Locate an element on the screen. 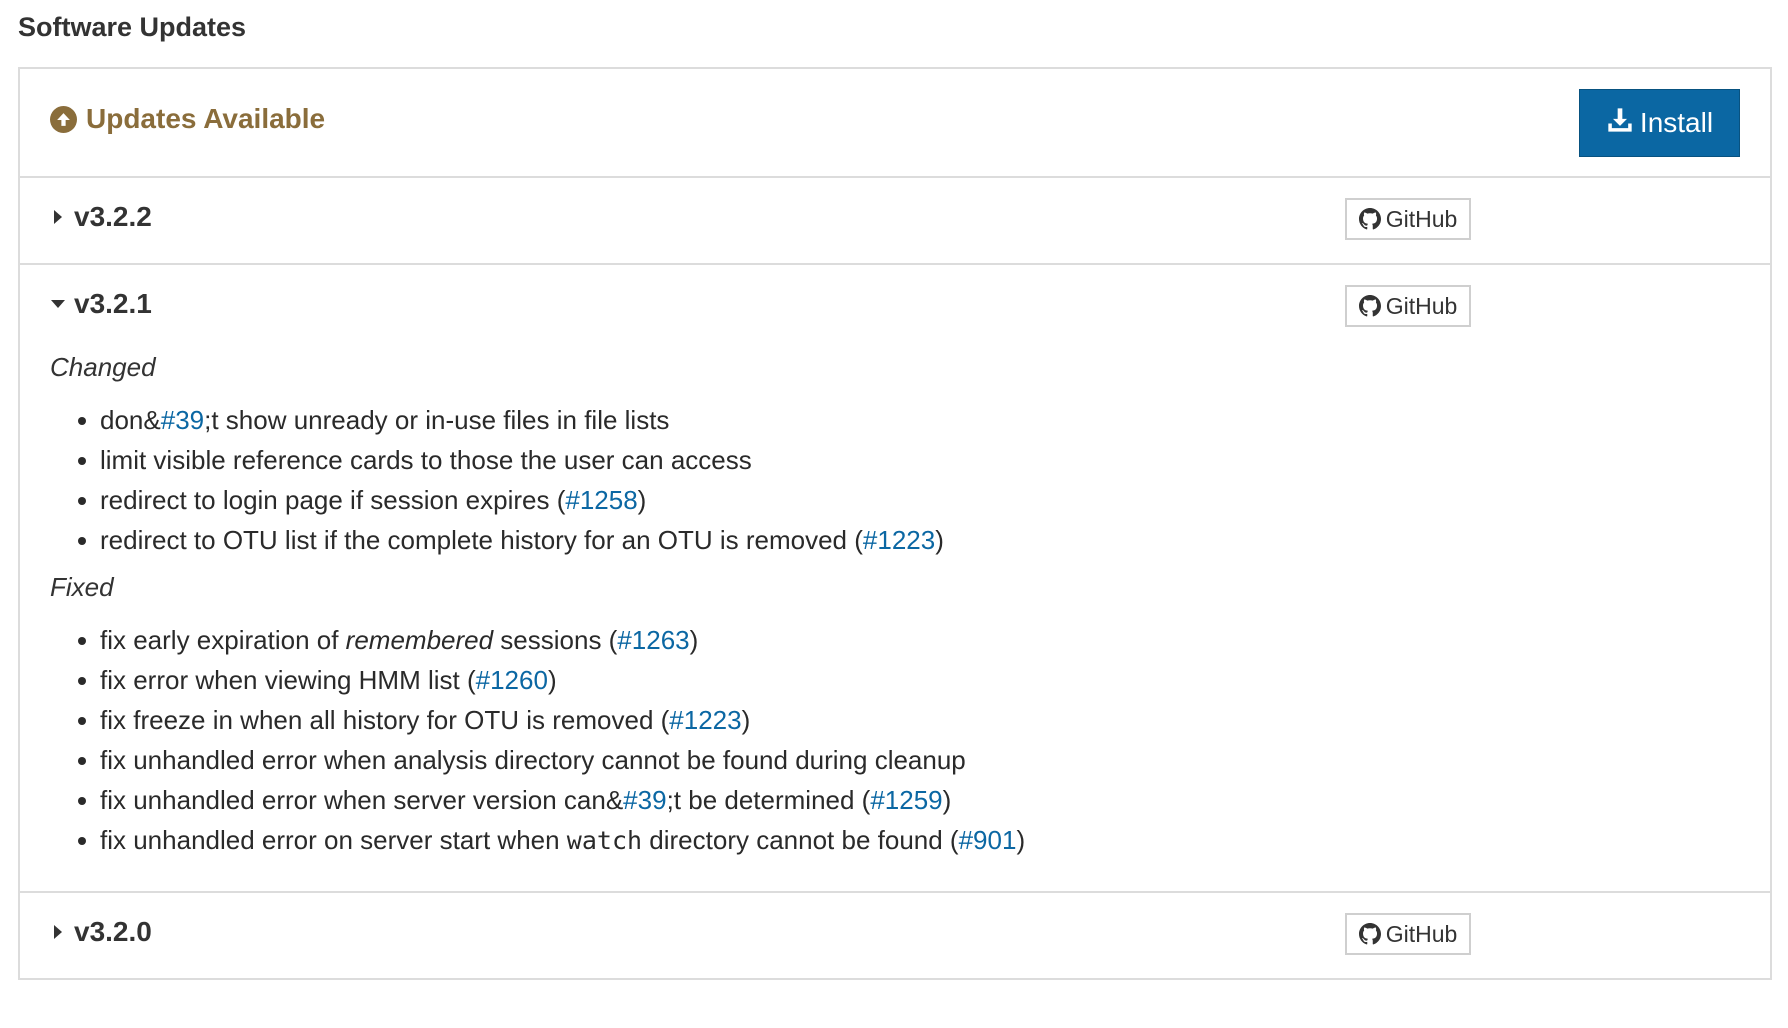 Image resolution: width=1788 pixels, height=1028 pixels. release-toggle: v3.2.2 is located at coordinates (101, 217).